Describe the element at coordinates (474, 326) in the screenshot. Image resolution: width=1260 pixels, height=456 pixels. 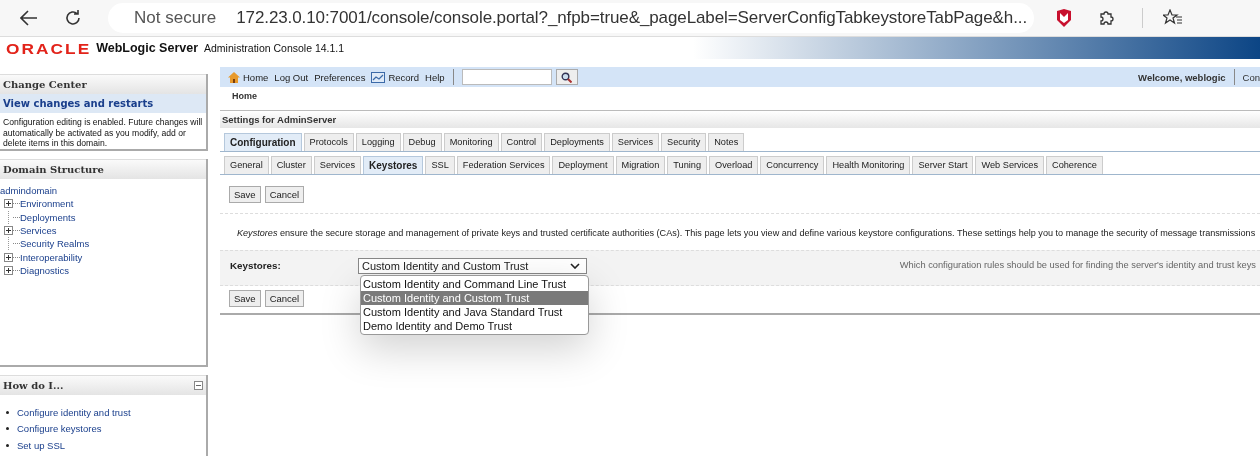
I see `dropdown-option: Demo Identity and Demo Trust` at that location.